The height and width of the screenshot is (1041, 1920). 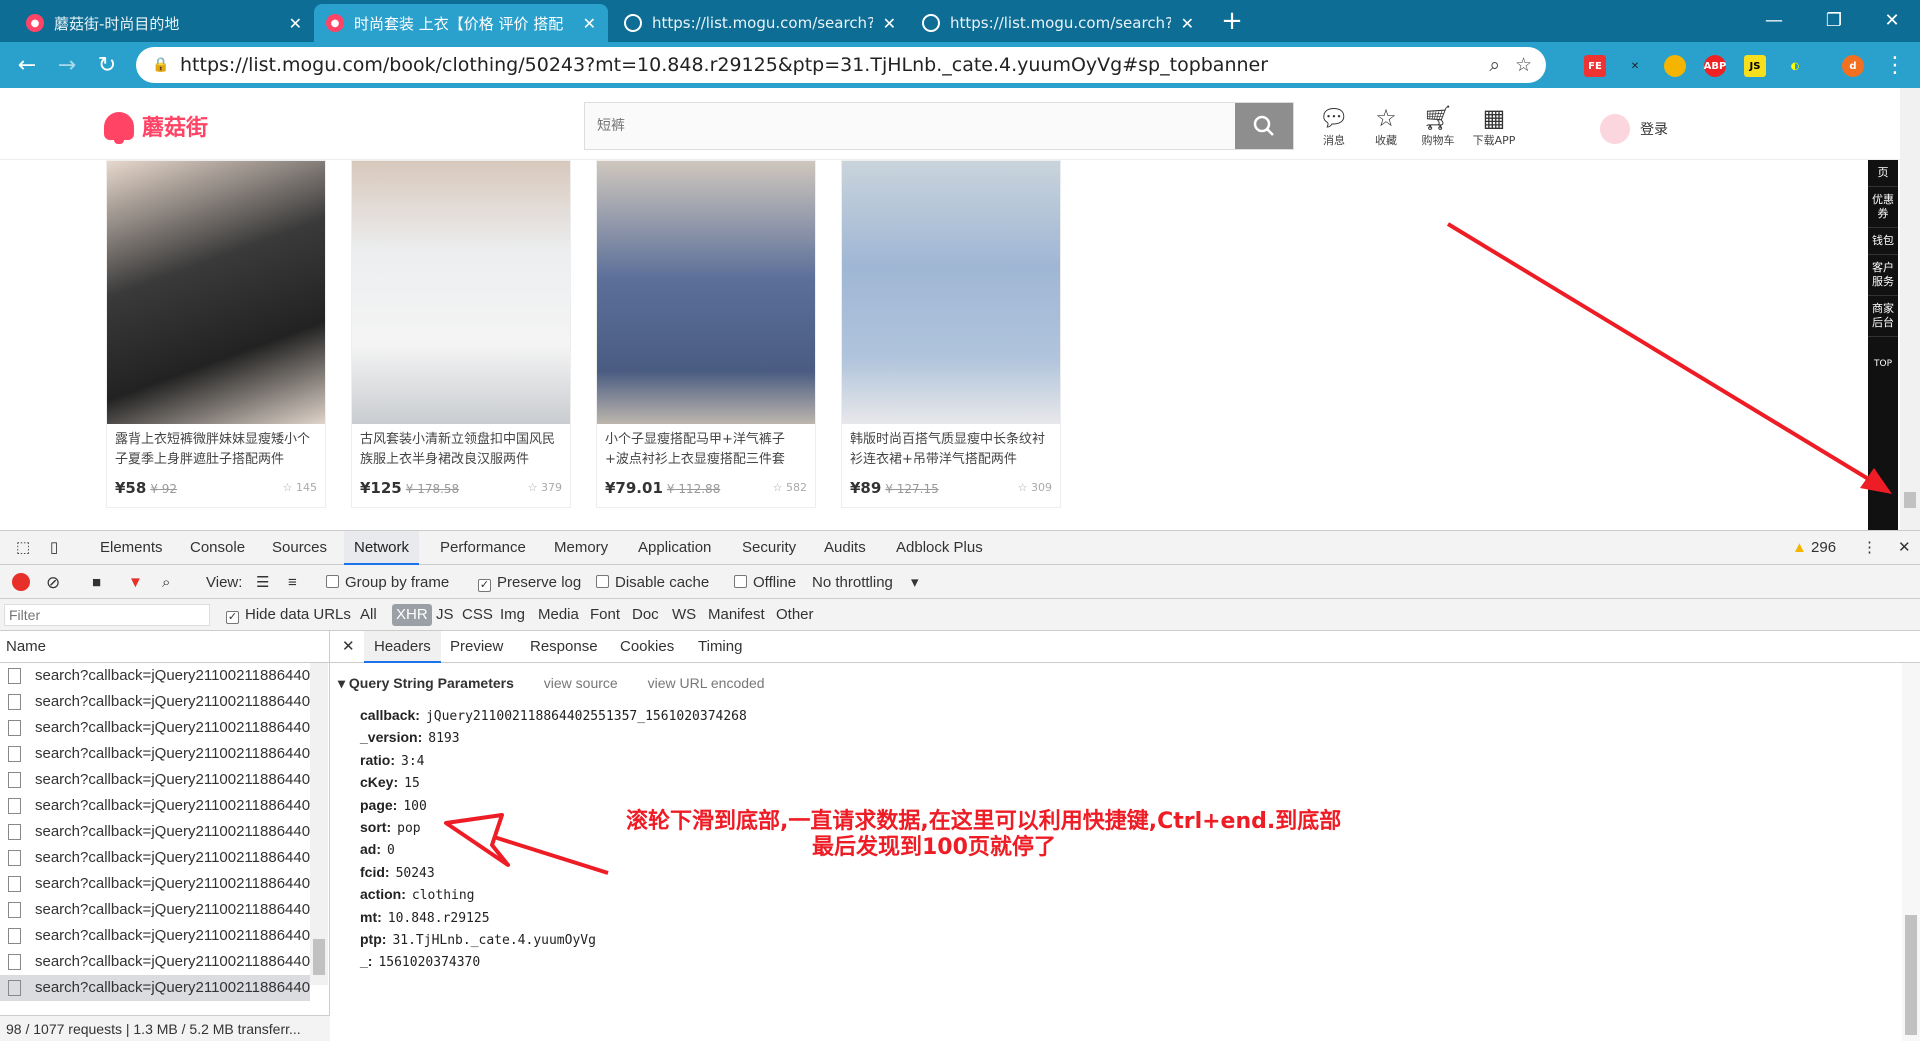 I want to click on devtools-menu-icon: ⋮, so click(x=1869, y=548).